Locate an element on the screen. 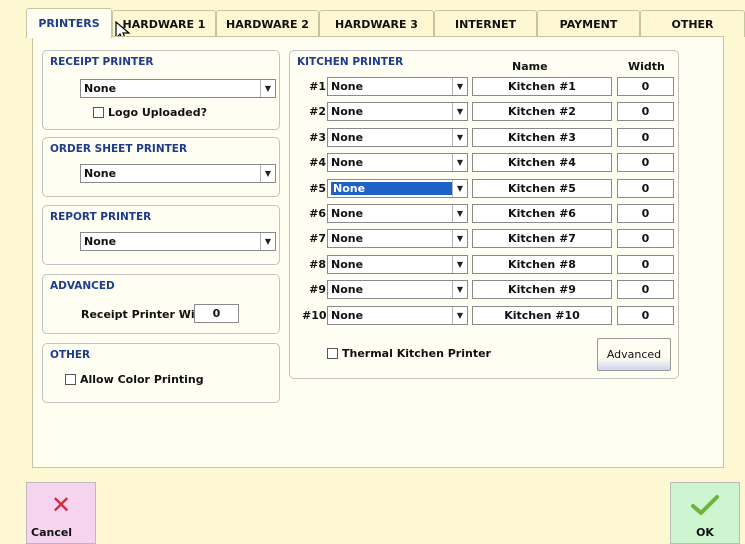 The width and height of the screenshot is (745, 544). group-title: ADVANCED is located at coordinates (82, 286).